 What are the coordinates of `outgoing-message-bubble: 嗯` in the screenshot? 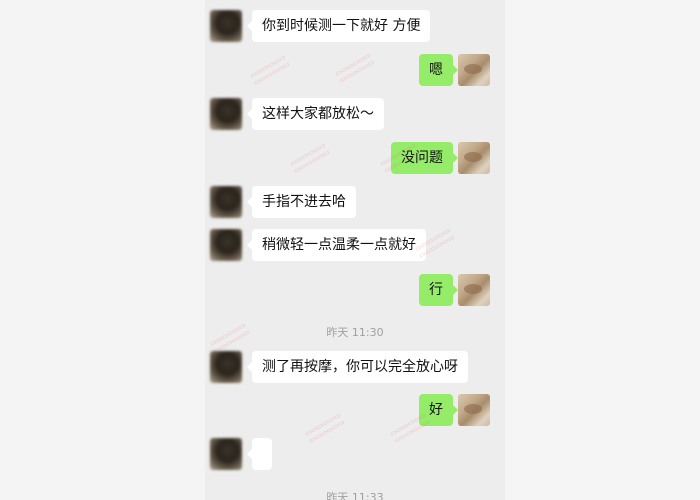 It's located at (438, 70).